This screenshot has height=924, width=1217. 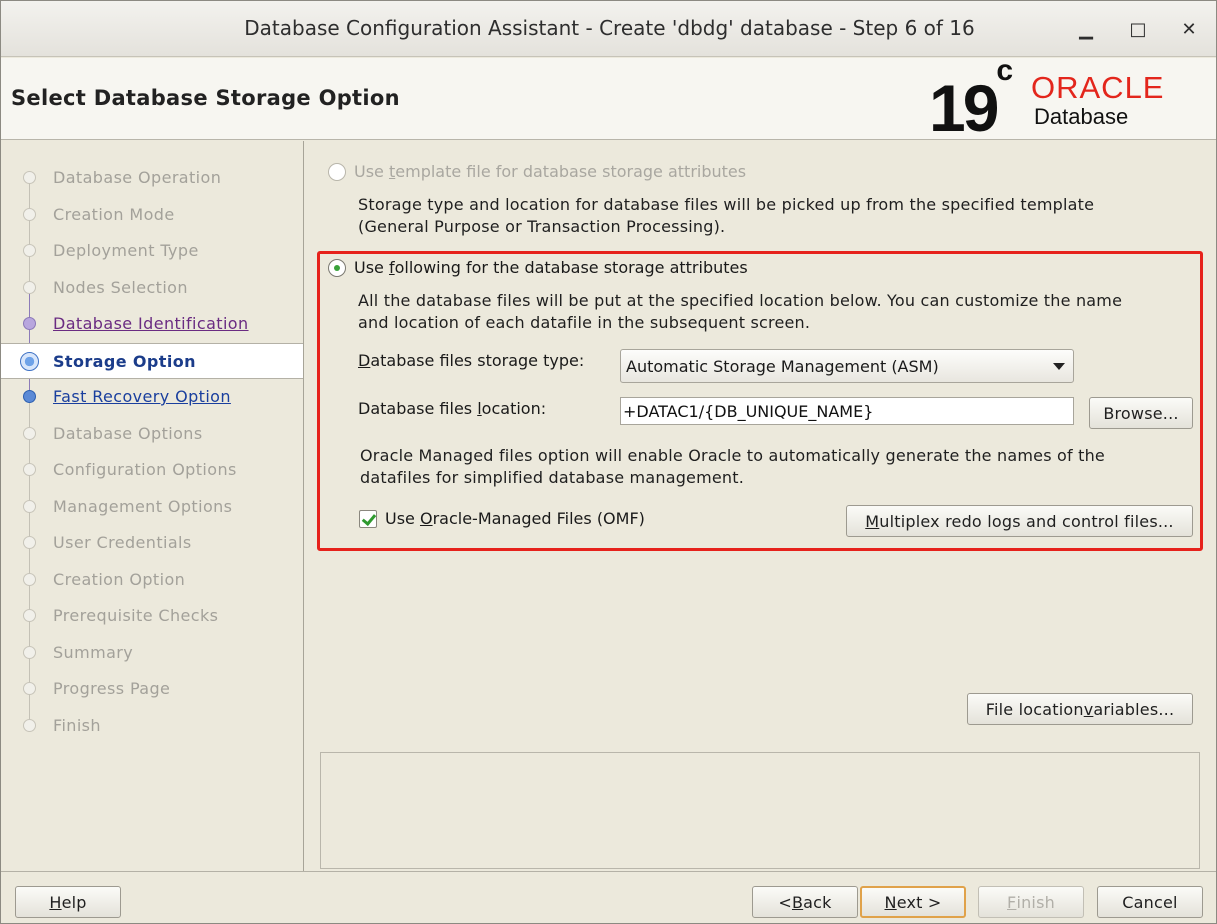 I want to click on step-item-storage-option: Storage Option, so click(x=152, y=360).